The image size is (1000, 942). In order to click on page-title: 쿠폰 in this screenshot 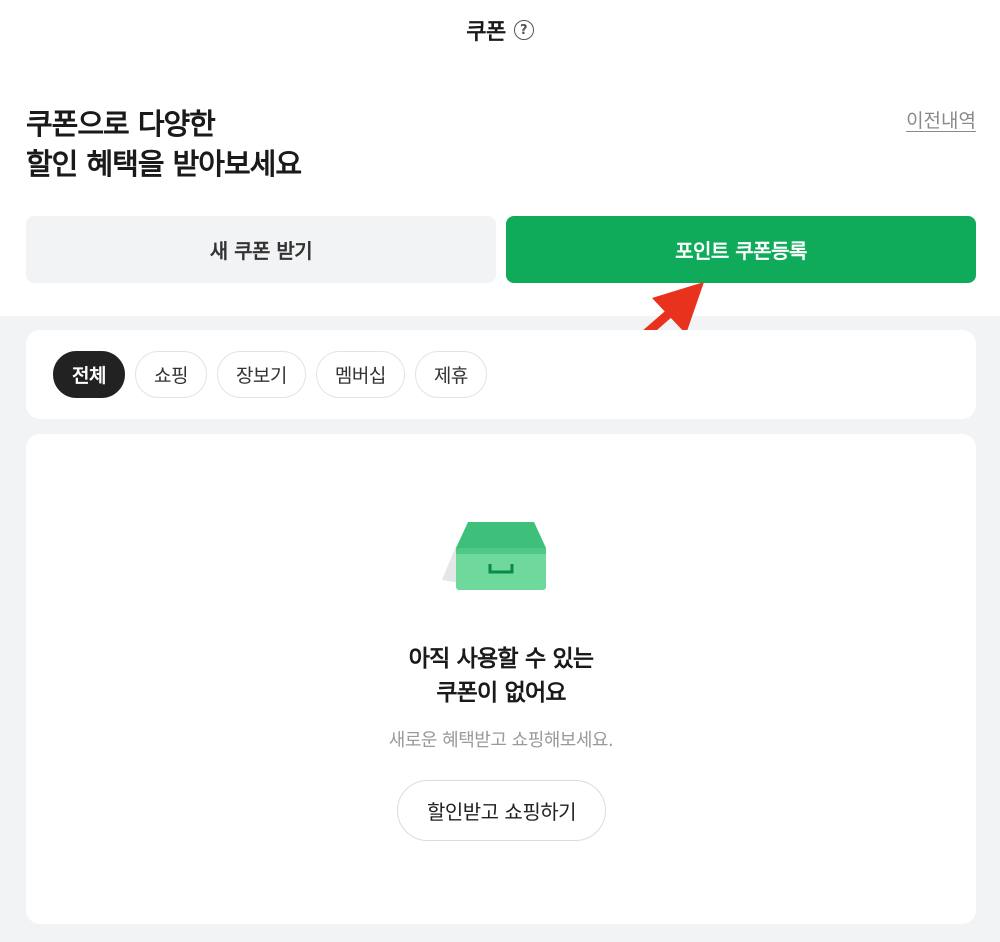, I will do `click(486, 32)`.